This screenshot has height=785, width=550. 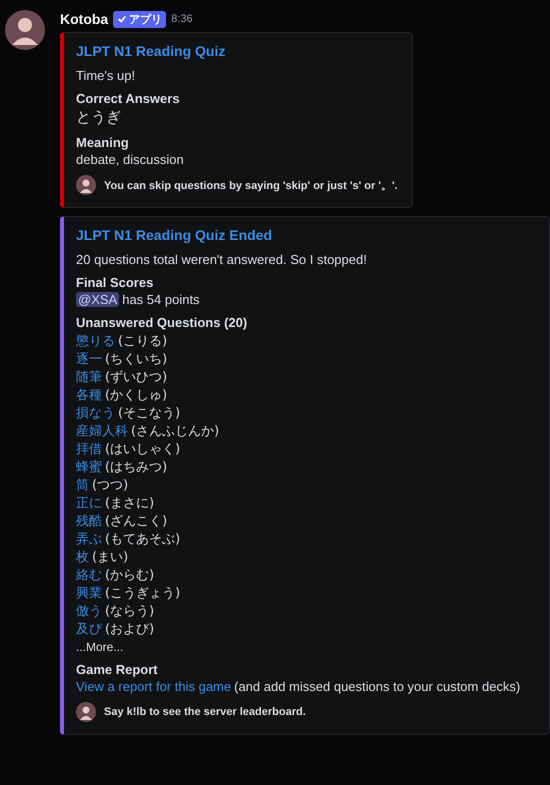 I want to click on word-reading: (こりる), so click(x=143, y=341).